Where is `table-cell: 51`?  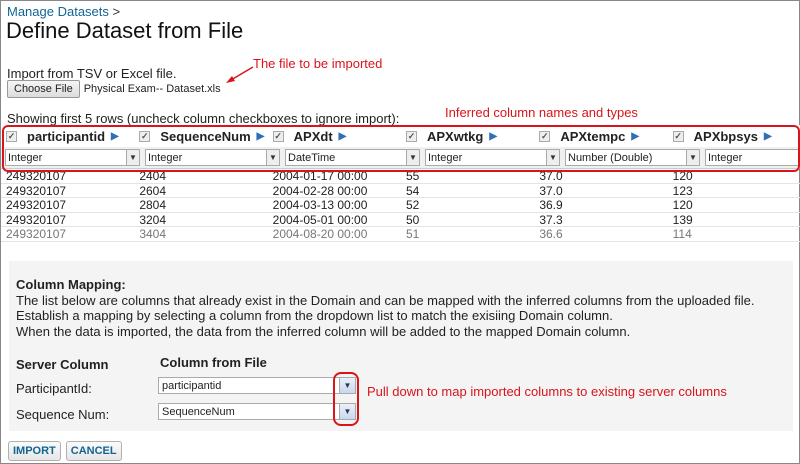
table-cell: 51 is located at coordinates (412, 234).